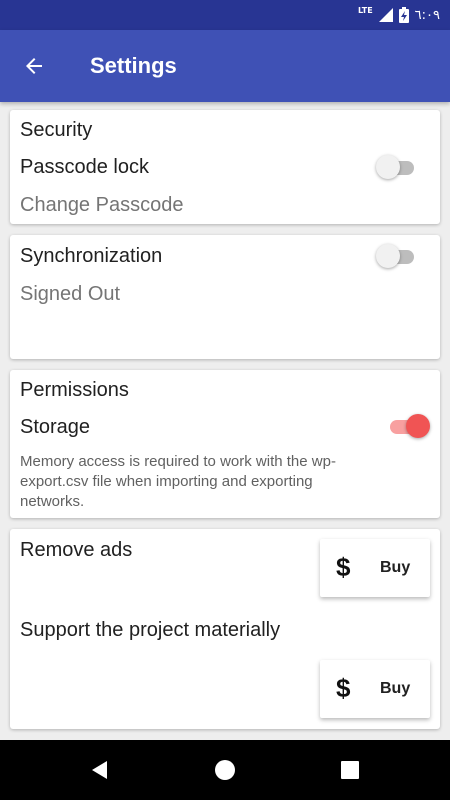  Describe the element at coordinates (385, 15) in the screenshot. I see `signal-icon` at that location.